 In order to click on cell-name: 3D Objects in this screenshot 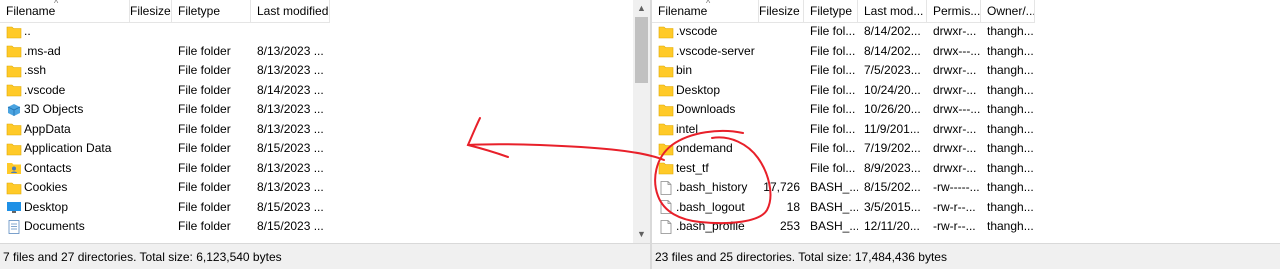, I will do `click(65, 110)`.